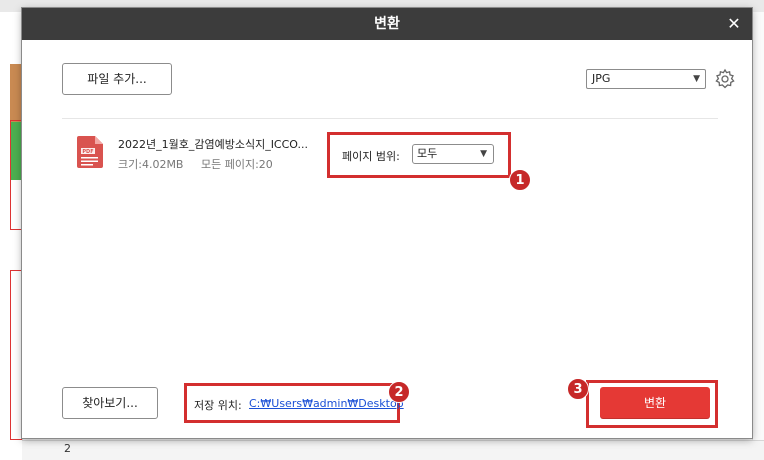  What do you see at coordinates (151, 164) in the screenshot?
I see `file-size: 크기:4.02MB` at bounding box center [151, 164].